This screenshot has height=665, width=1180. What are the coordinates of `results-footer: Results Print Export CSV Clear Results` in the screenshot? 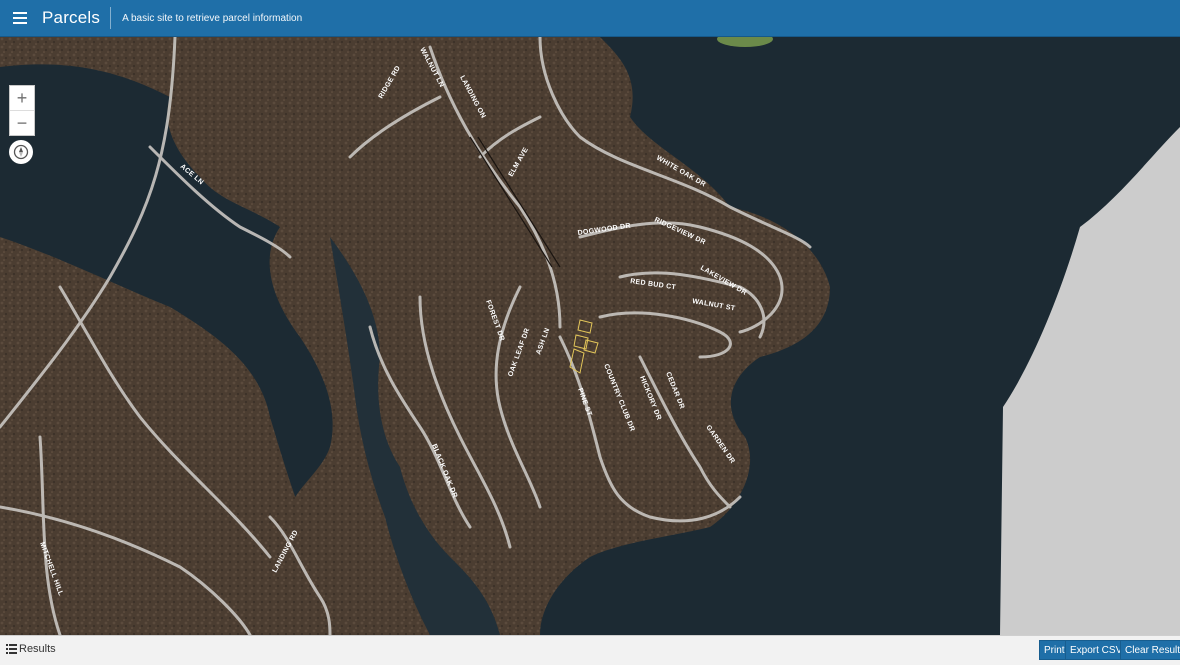 It's located at (590, 650).